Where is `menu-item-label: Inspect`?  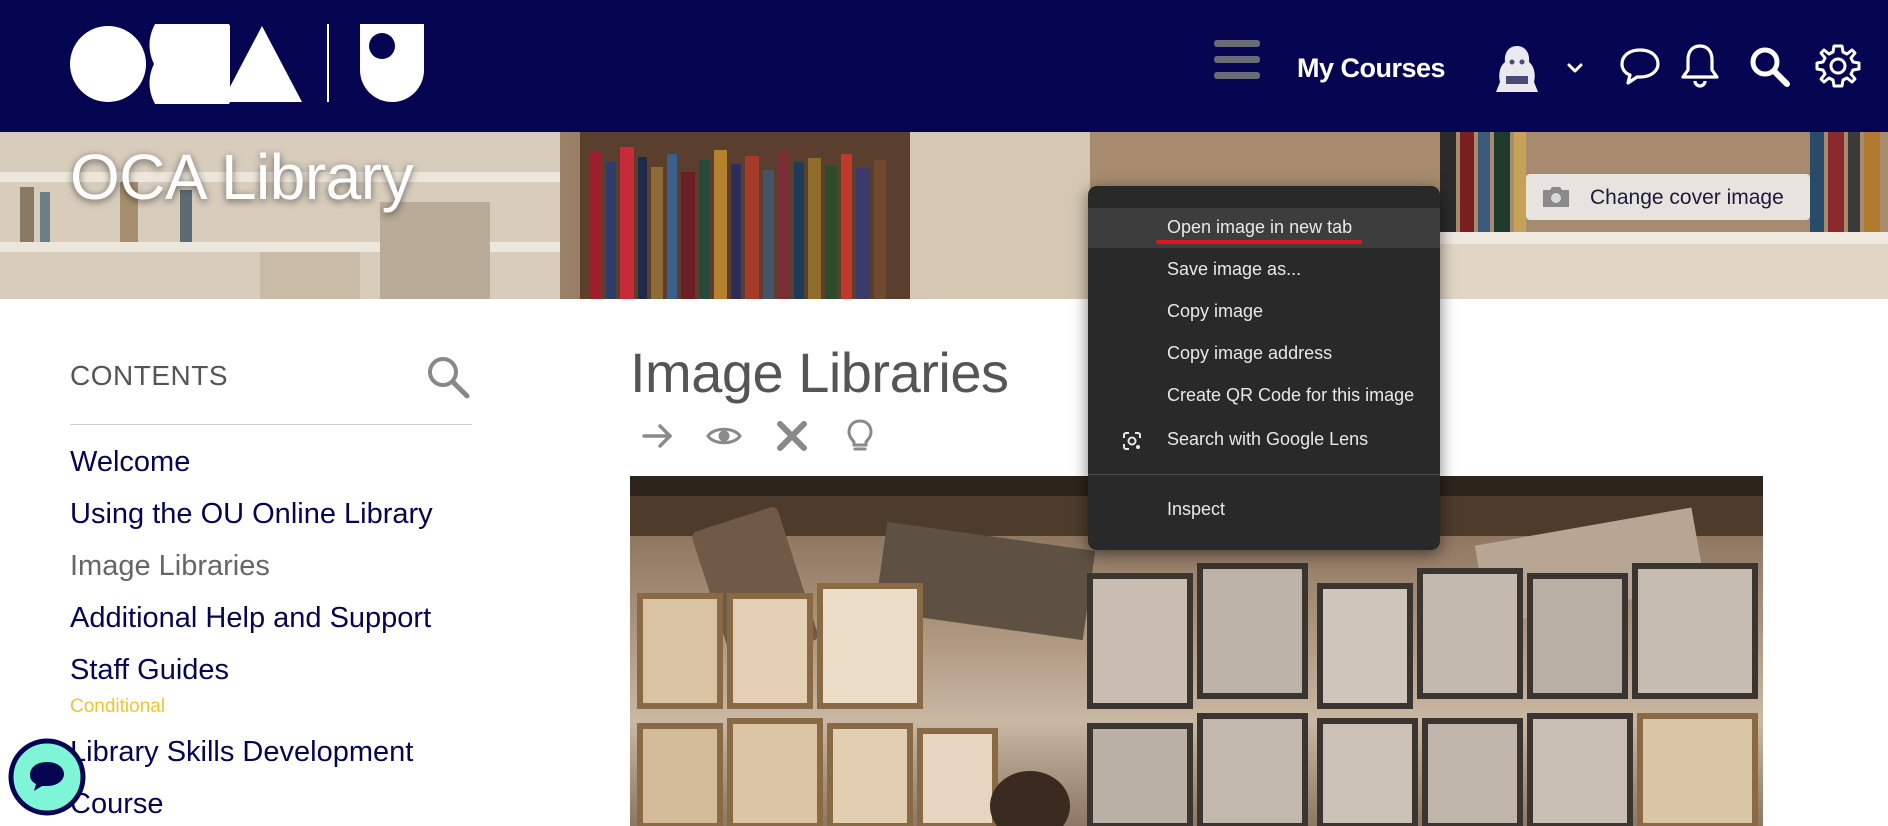 menu-item-label: Inspect is located at coordinates (1196, 509).